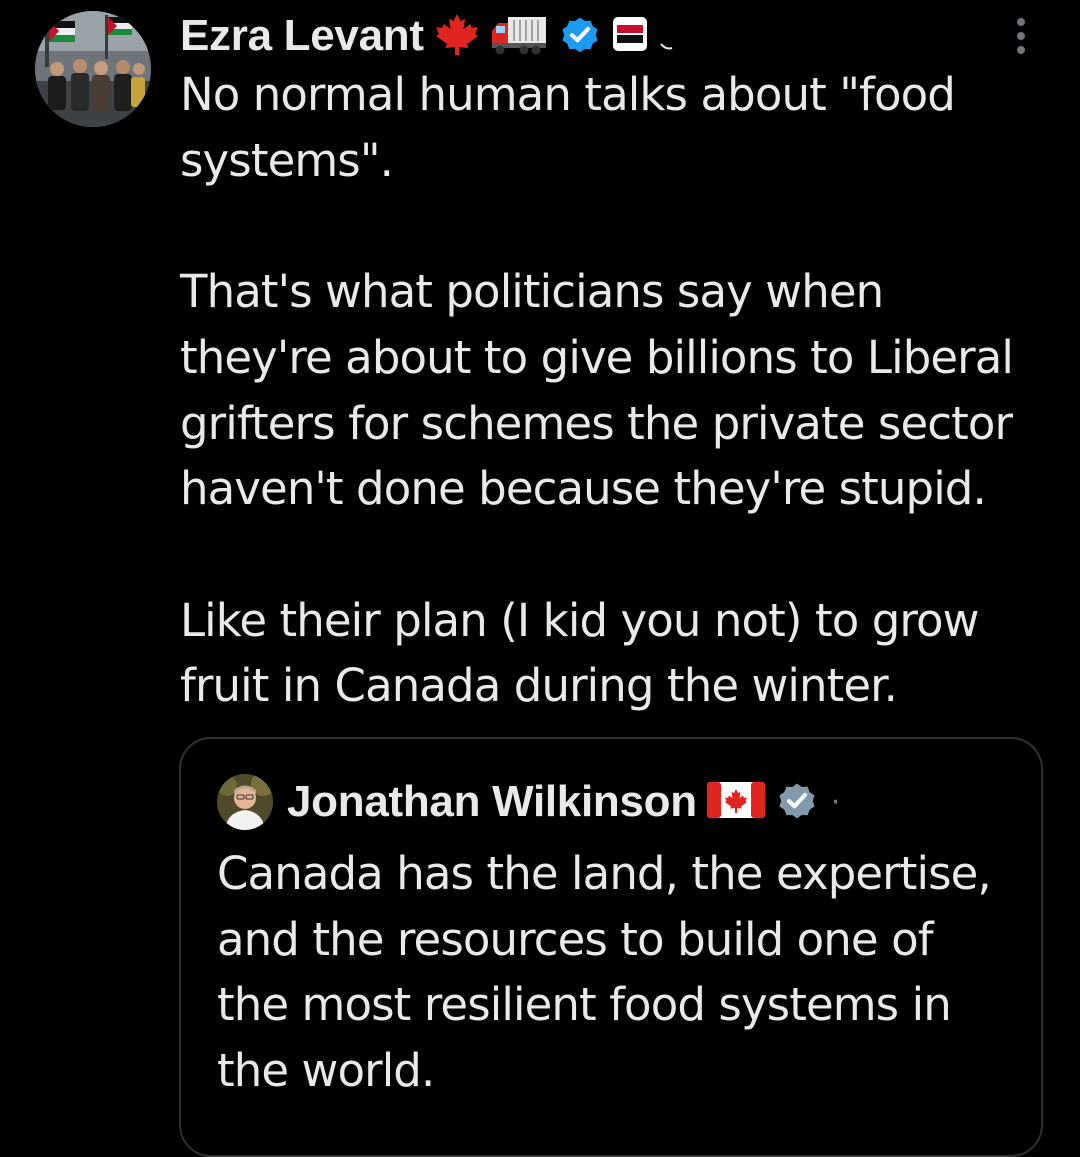 This screenshot has height=1157, width=1080. Describe the element at coordinates (245, 802) in the screenshot. I see `quoted-author-avatar` at that location.